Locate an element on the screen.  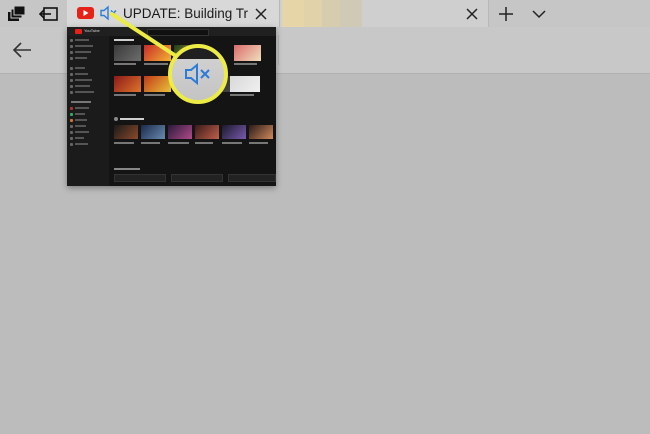
callout-magnifier is located at coordinates (198, 74).